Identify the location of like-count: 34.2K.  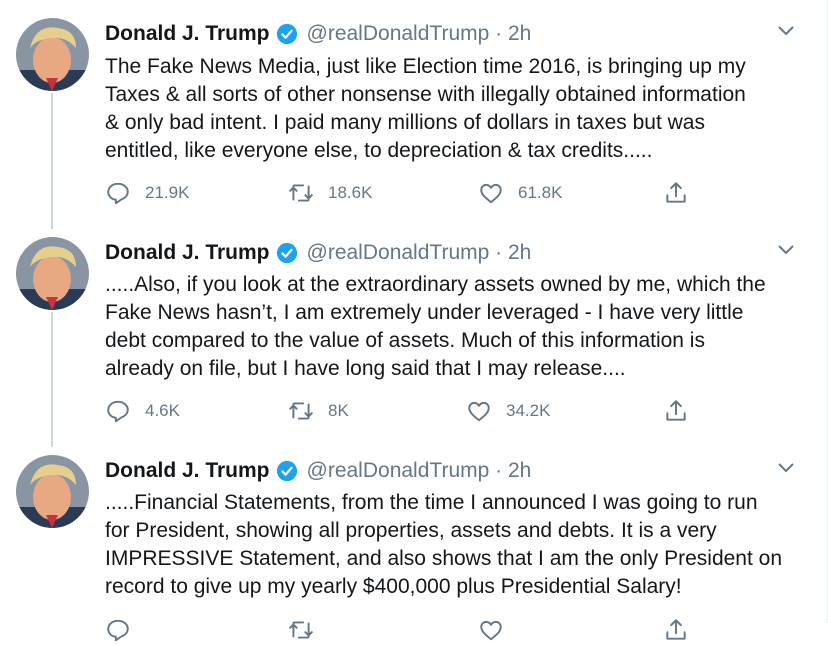
(528, 410).